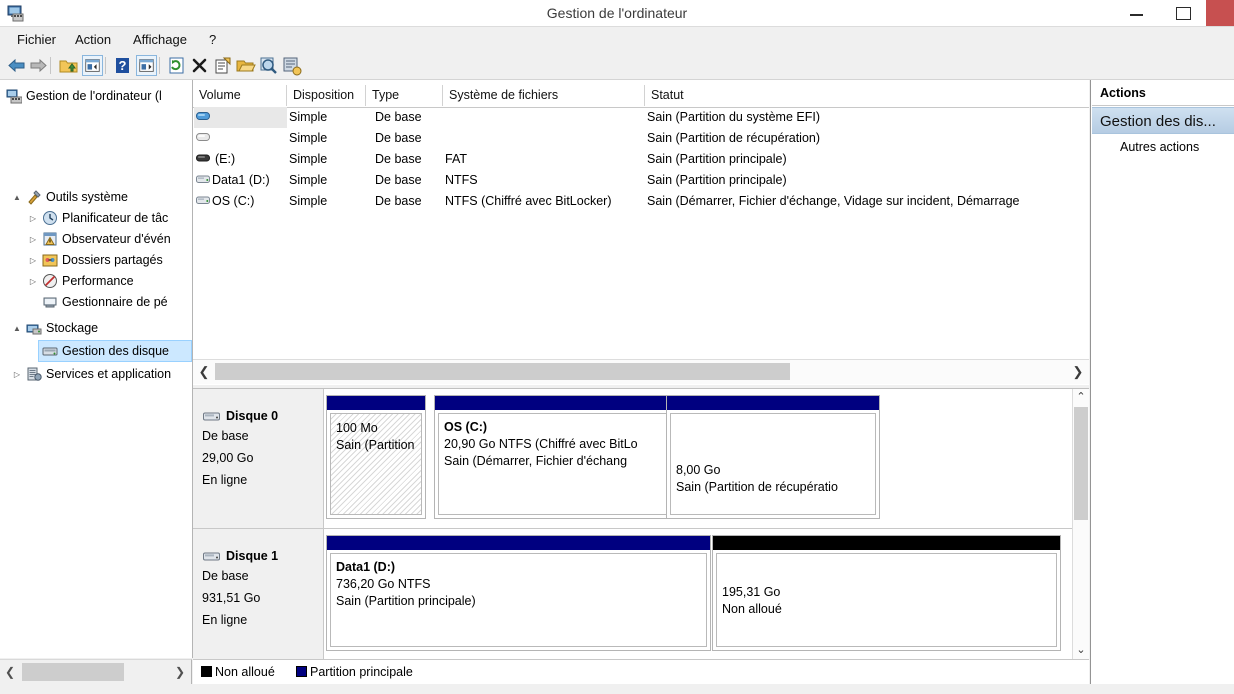  Describe the element at coordinates (617, 66) in the screenshot. I see `toolbar: ?` at that location.